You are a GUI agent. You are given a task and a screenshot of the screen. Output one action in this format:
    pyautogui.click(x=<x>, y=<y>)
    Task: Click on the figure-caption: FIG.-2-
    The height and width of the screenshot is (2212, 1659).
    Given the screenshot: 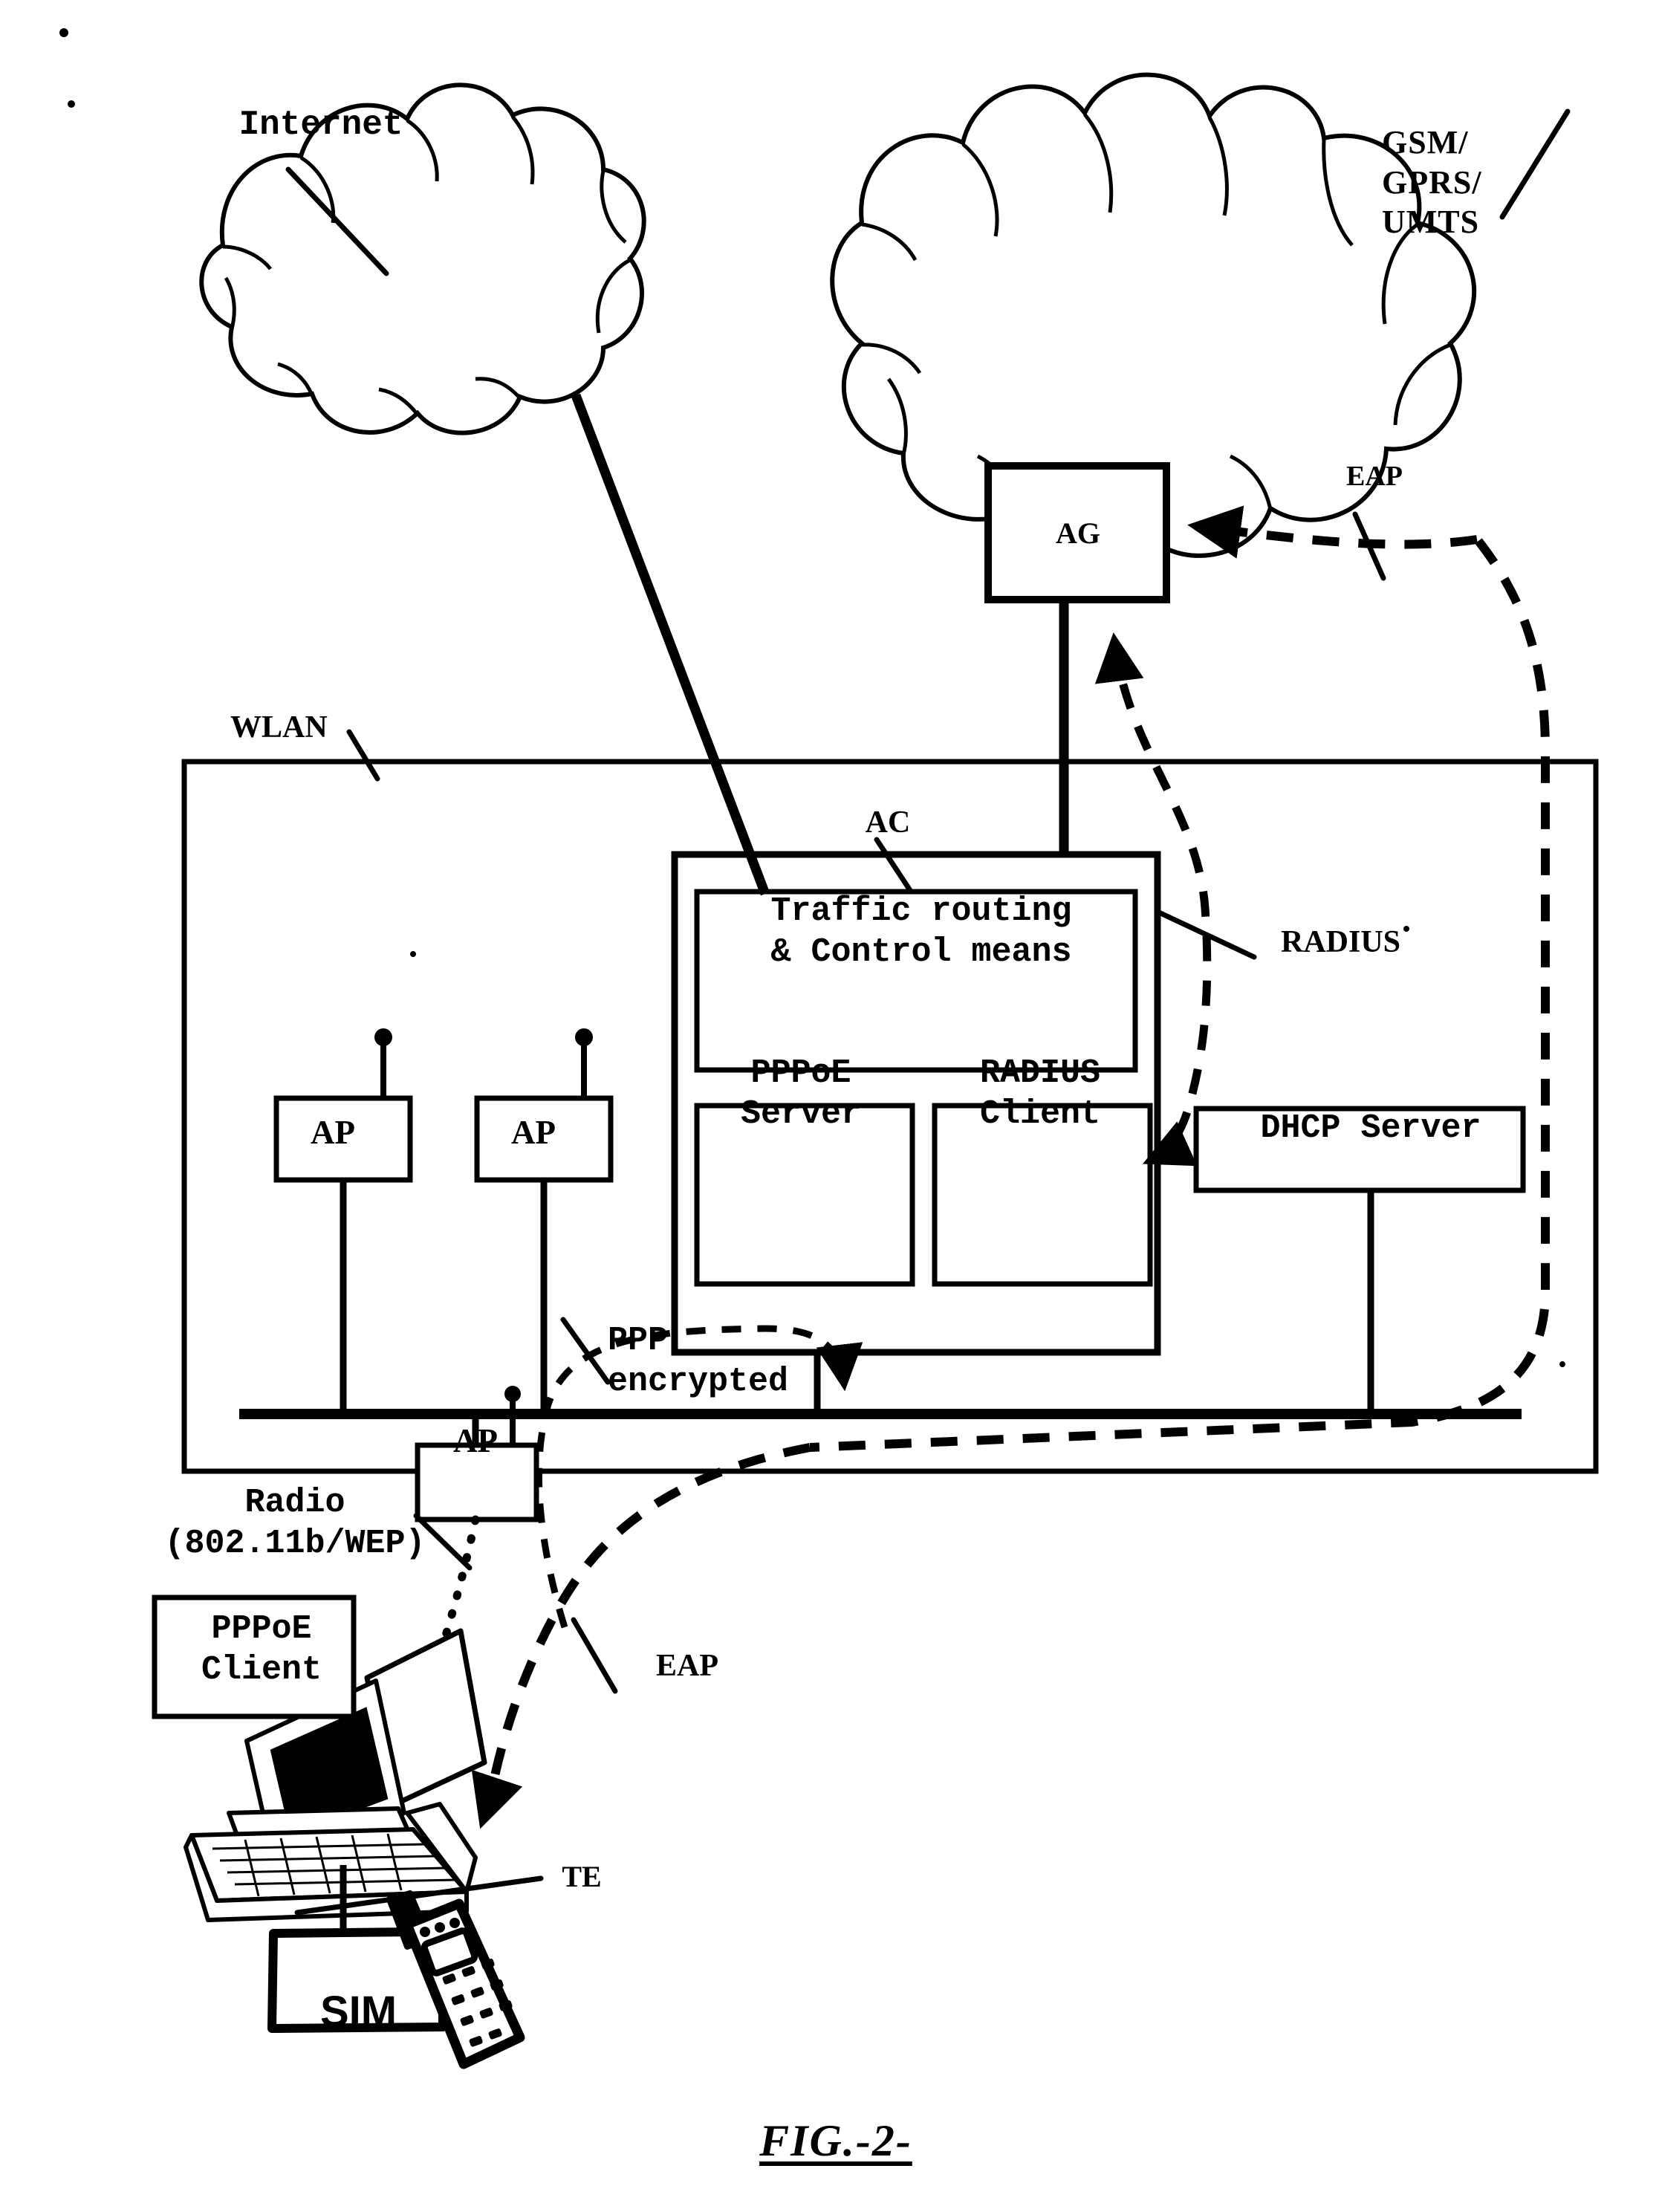 What is the action you would take?
    pyautogui.click(x=835, y=2141)
    